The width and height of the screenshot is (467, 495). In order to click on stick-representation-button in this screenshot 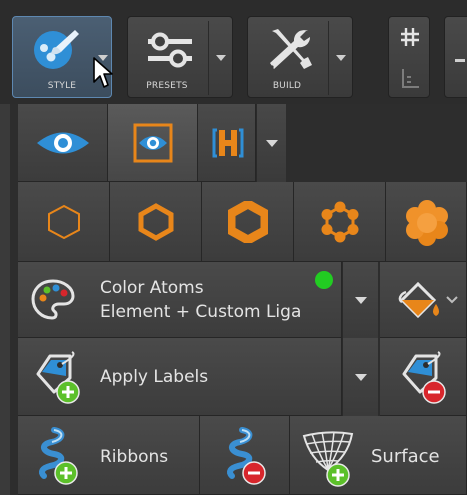, I will do `click(156, 222)`.